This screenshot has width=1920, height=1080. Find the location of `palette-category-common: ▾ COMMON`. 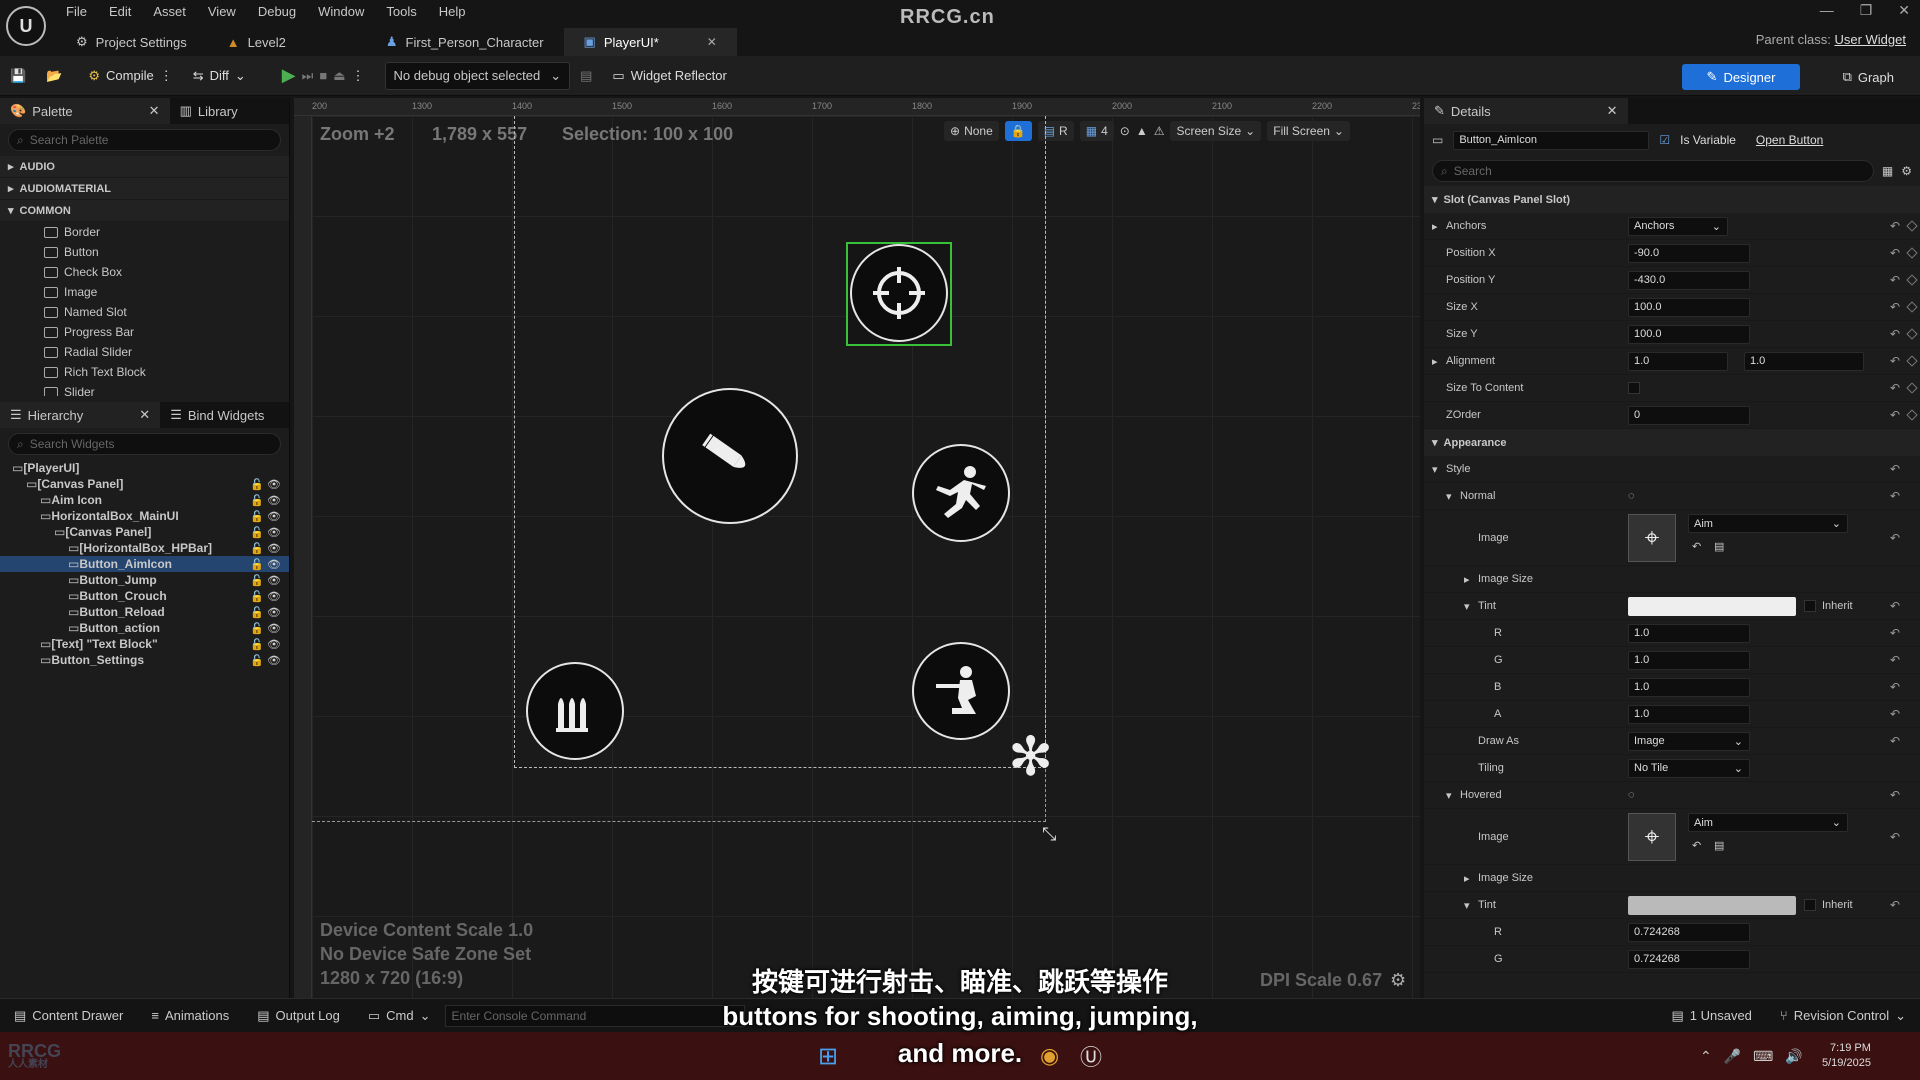

palette-category-common: ▾ COMMON is located at coordinates (144, 211).